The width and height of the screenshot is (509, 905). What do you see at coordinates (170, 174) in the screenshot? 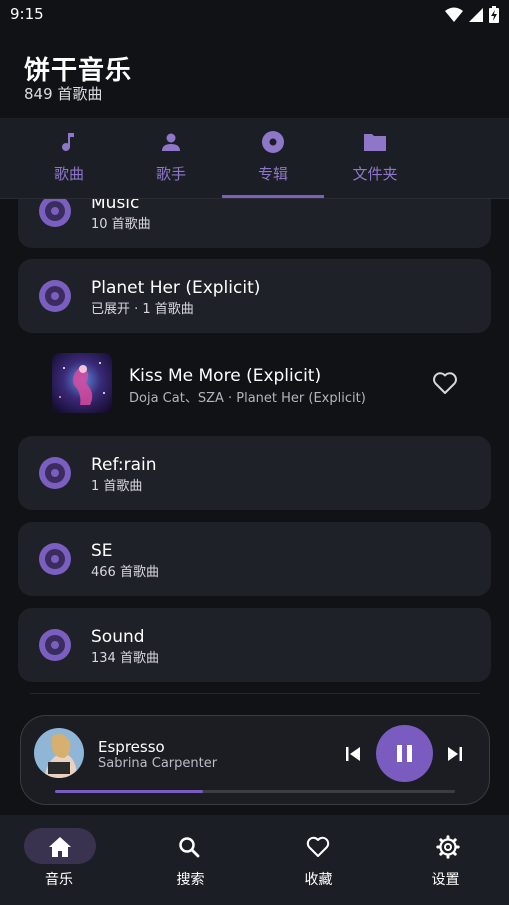
I see `tab-label: 歌手` at bounding box center [170, 174].